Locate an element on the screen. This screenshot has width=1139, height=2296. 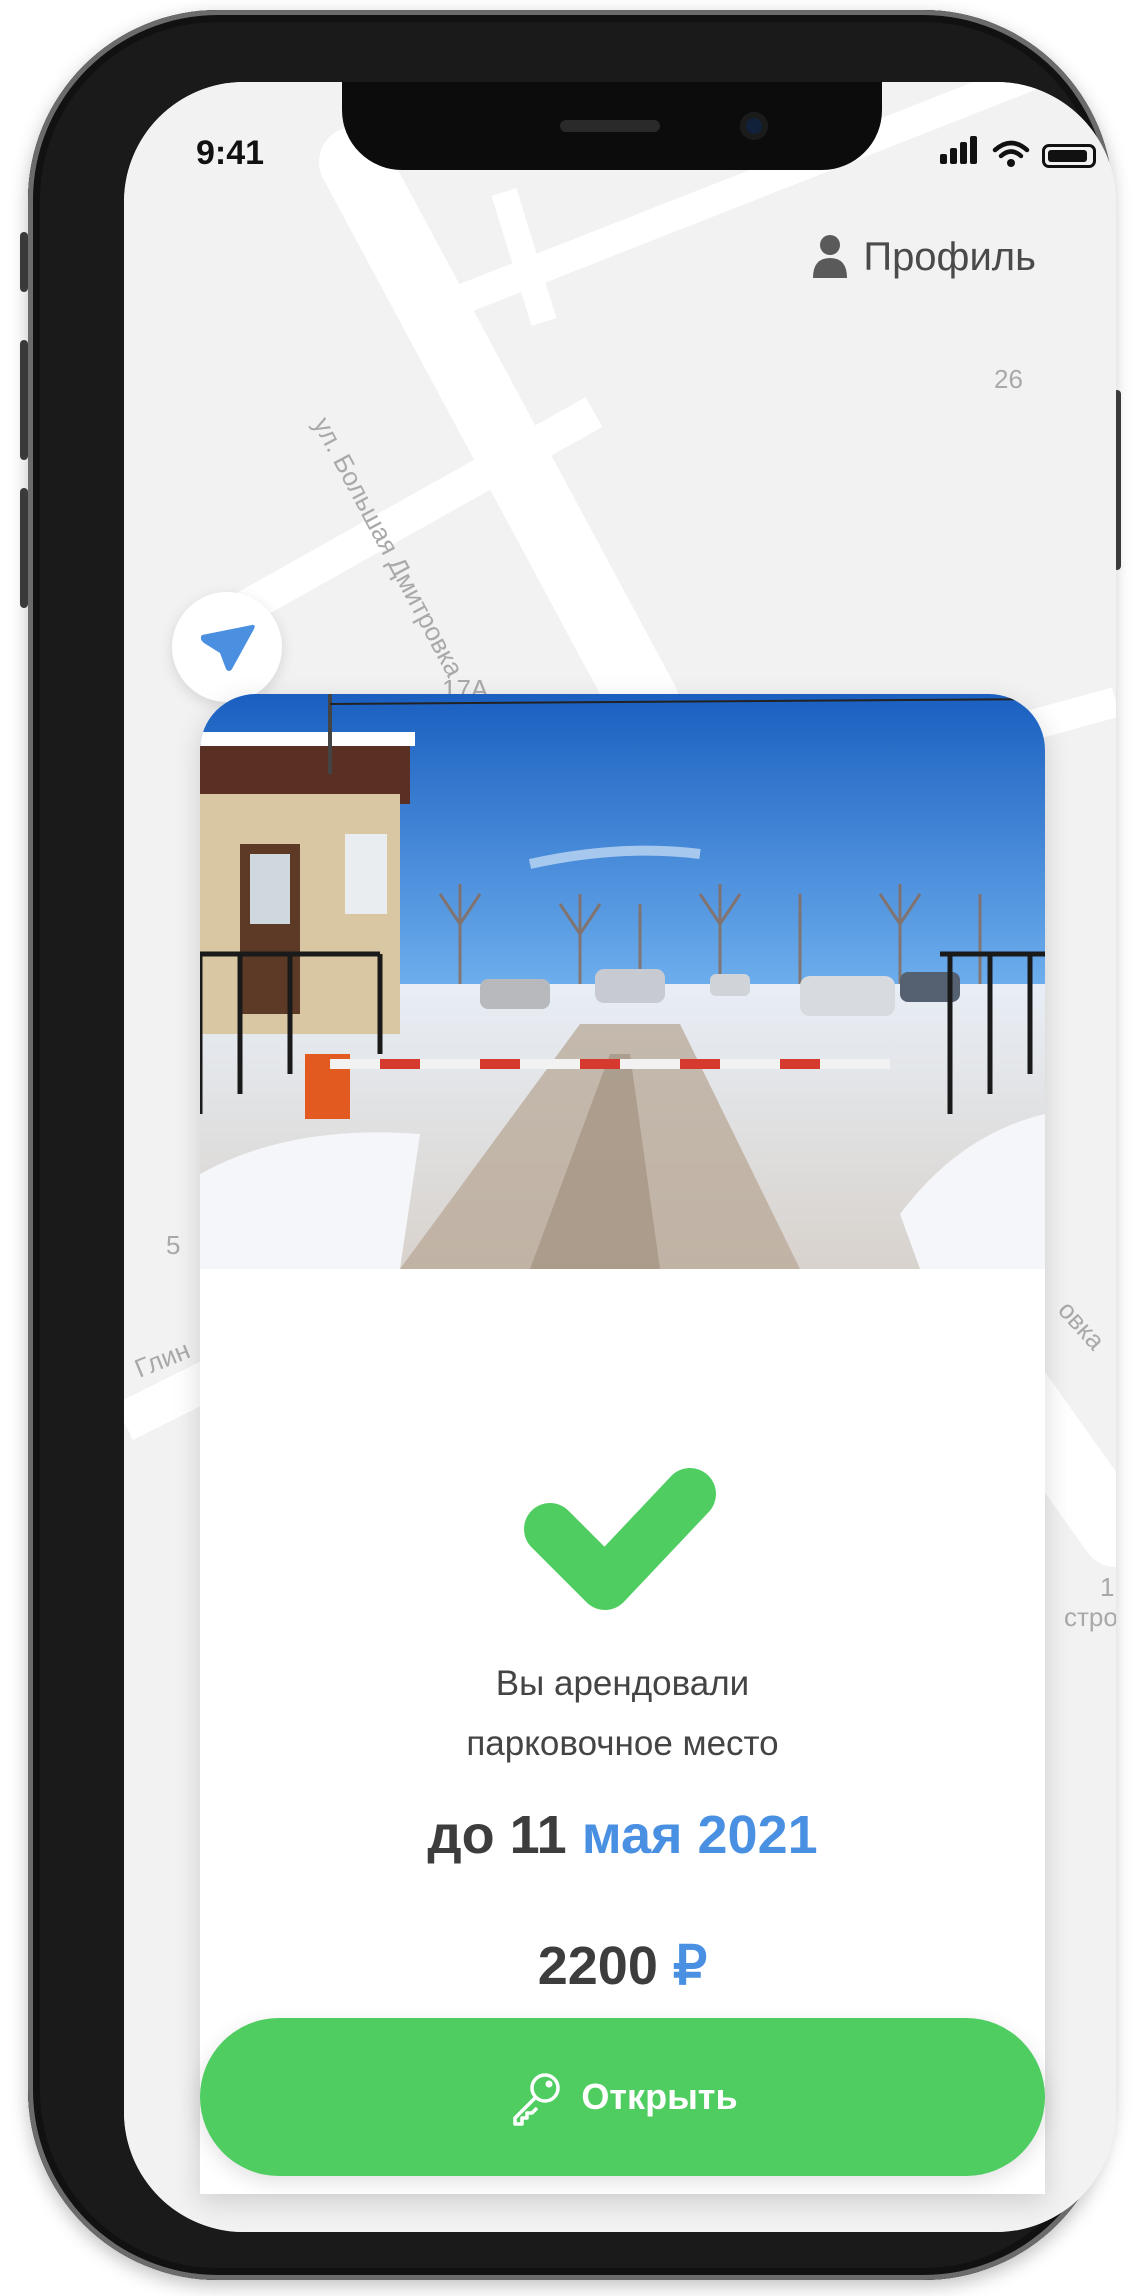
open-button: Открыть is located at coordinates (622, 2097).